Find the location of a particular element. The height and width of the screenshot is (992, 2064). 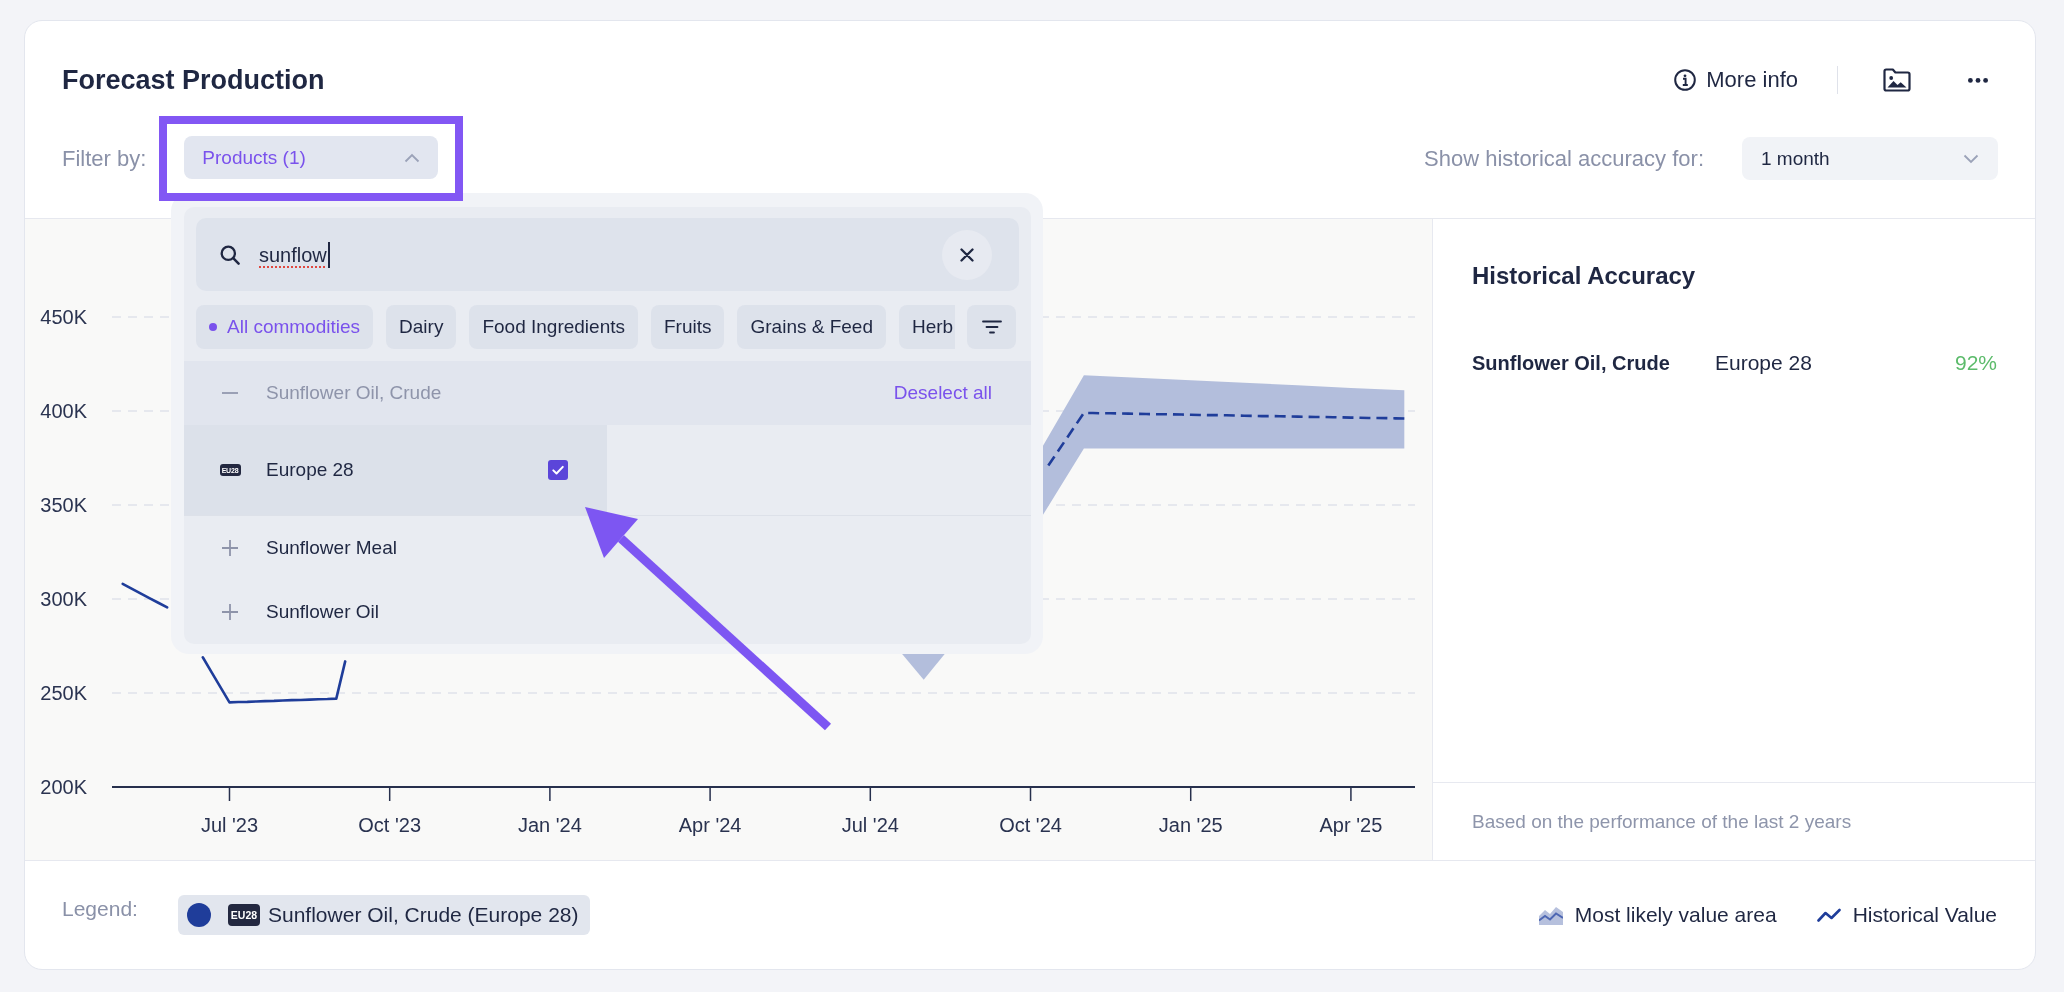

clear-button is located at coordinates (967, 254).